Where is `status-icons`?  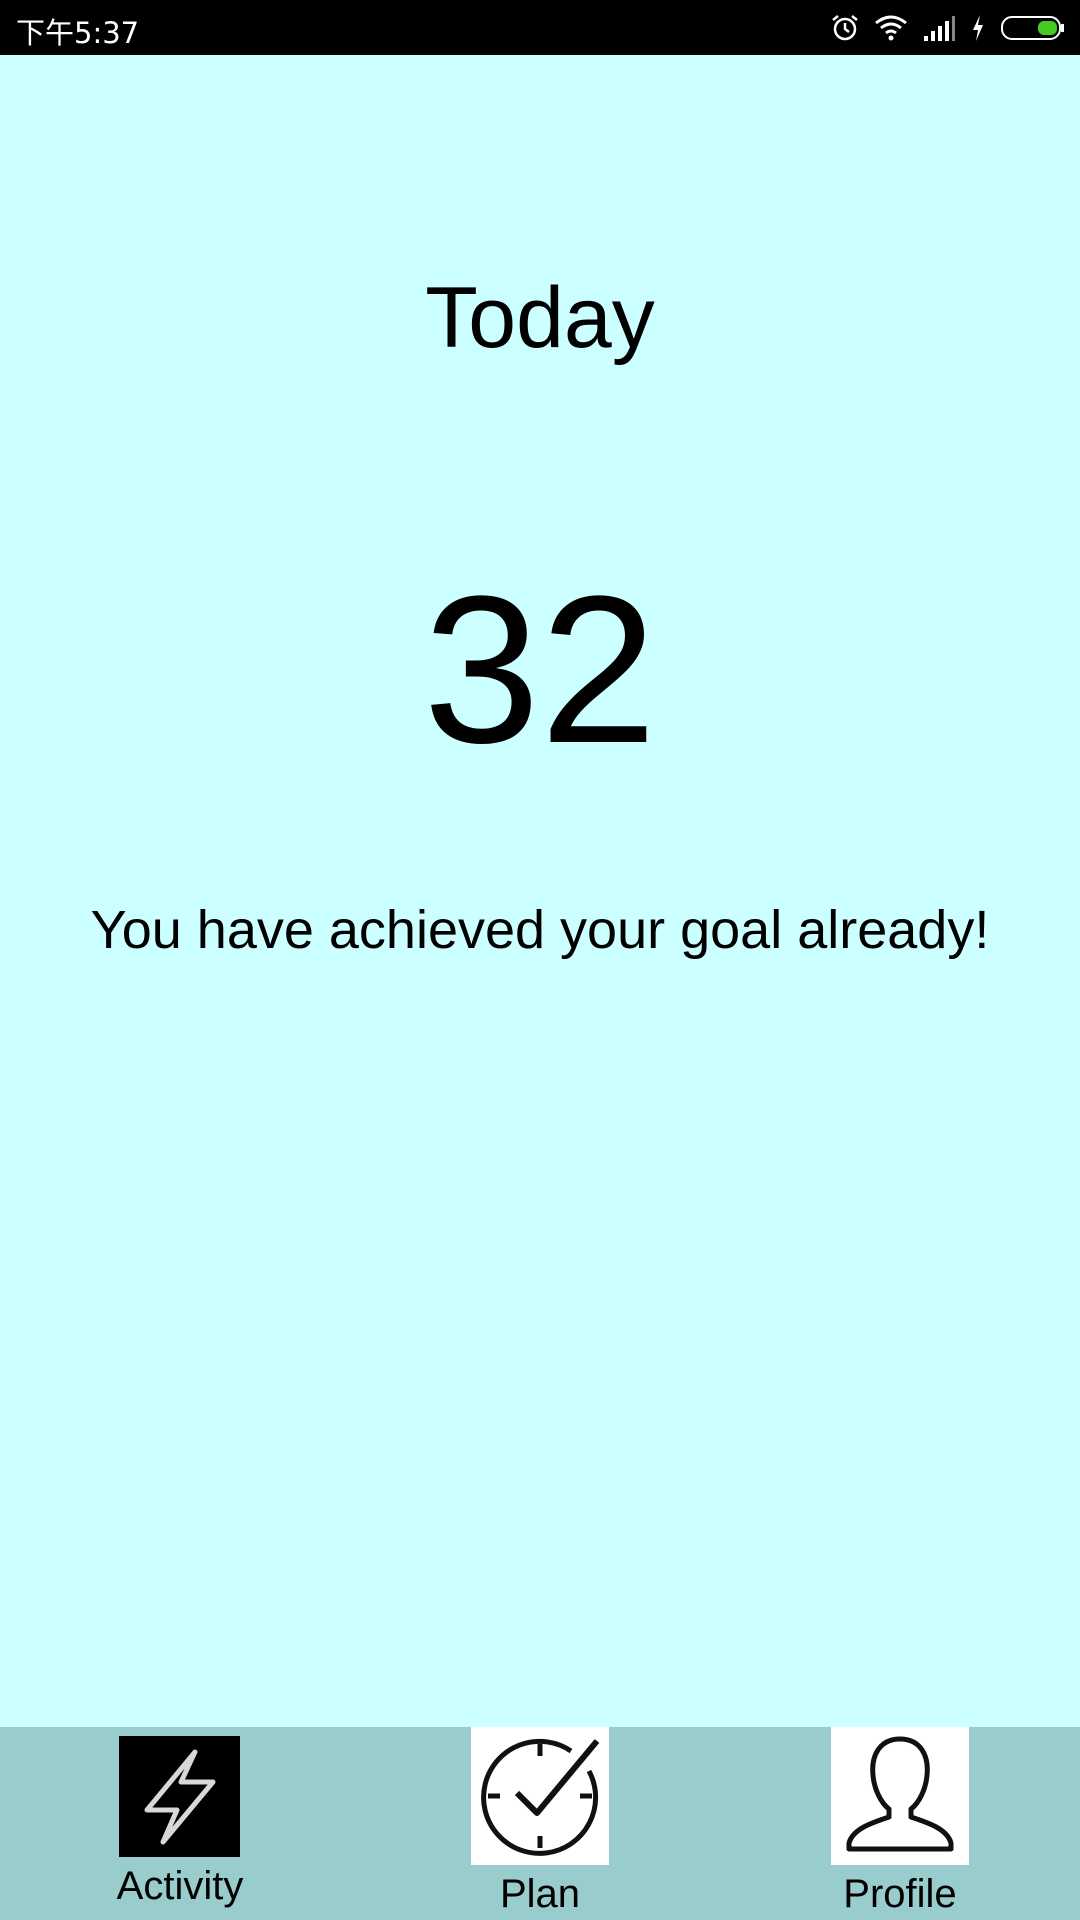 status-icons is located at coordinates (948, 28).